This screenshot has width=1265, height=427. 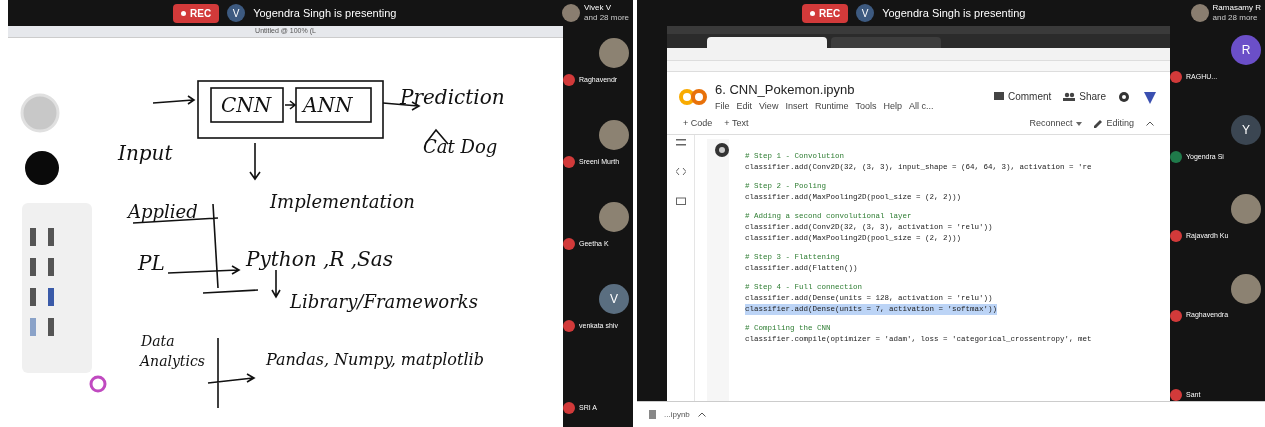 I want to click on reconnect-button: Reconnect, so click(x=1056, y=123).